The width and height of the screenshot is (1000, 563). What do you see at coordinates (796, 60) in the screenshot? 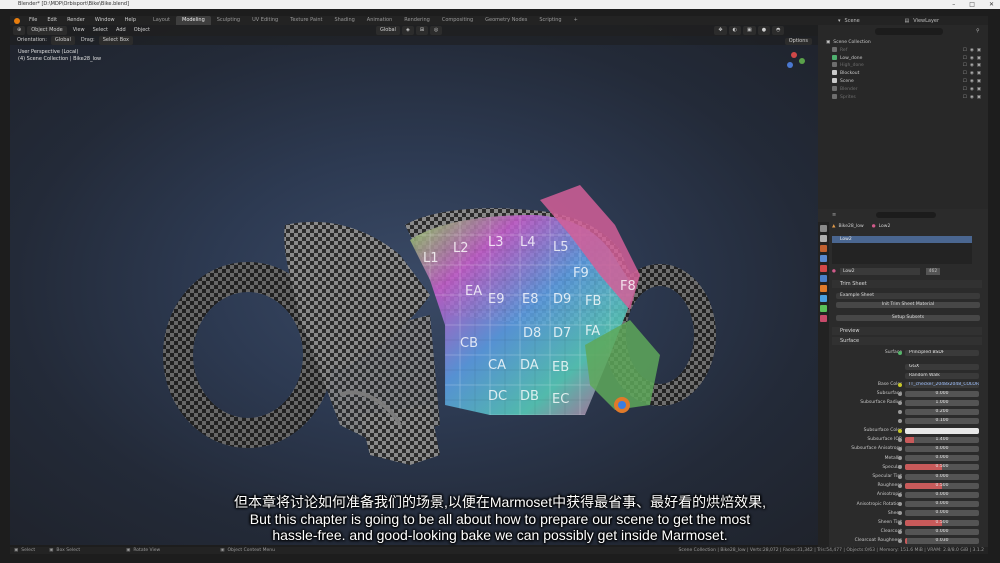
I see `navigation-gizmo` at bounding box center [796, 60].